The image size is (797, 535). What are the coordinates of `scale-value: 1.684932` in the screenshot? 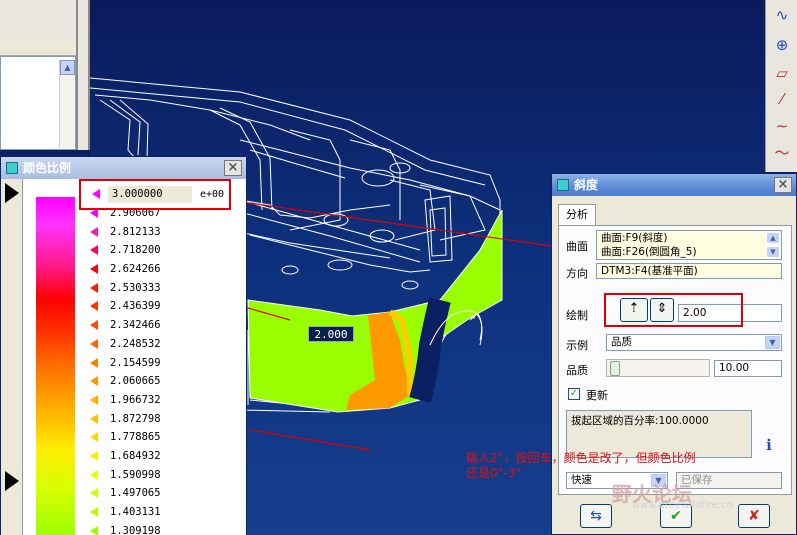 It's located at (135, 455).